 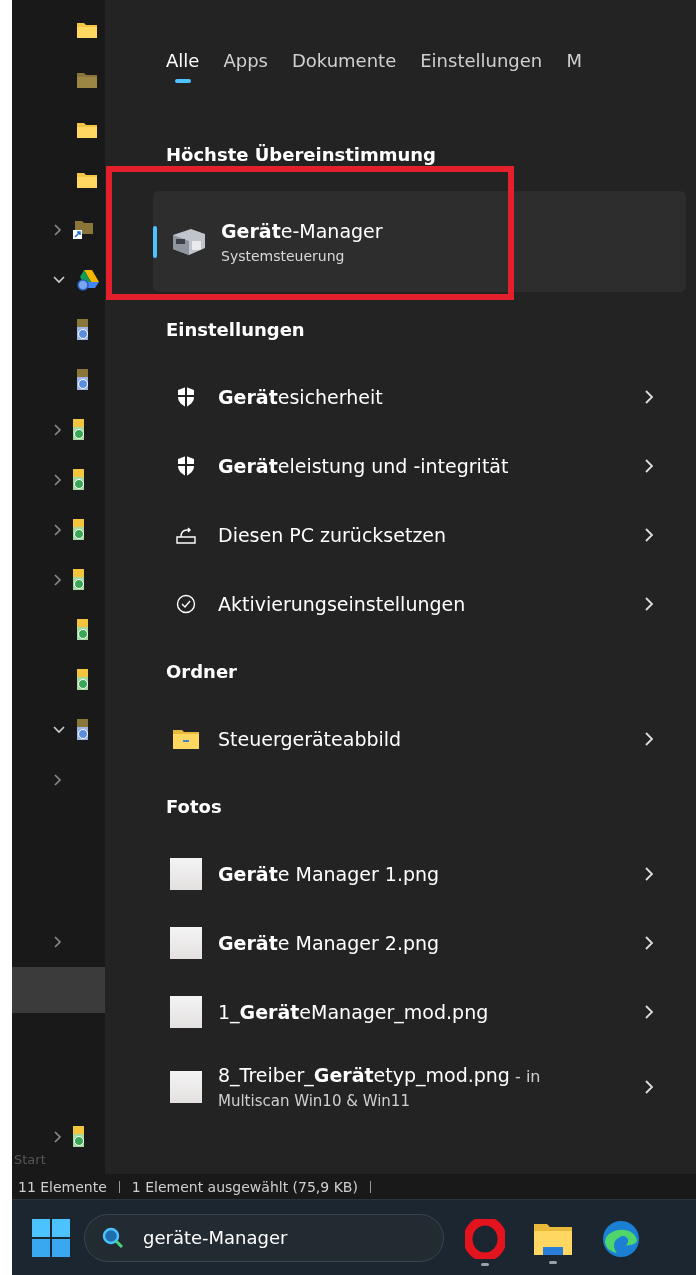 What do you see at coordinates (364, 1075) in the screenshot?
I see `result-label: 8_Treiber_Gerätetyp_mod.png` at bounding box center [364, 1075].